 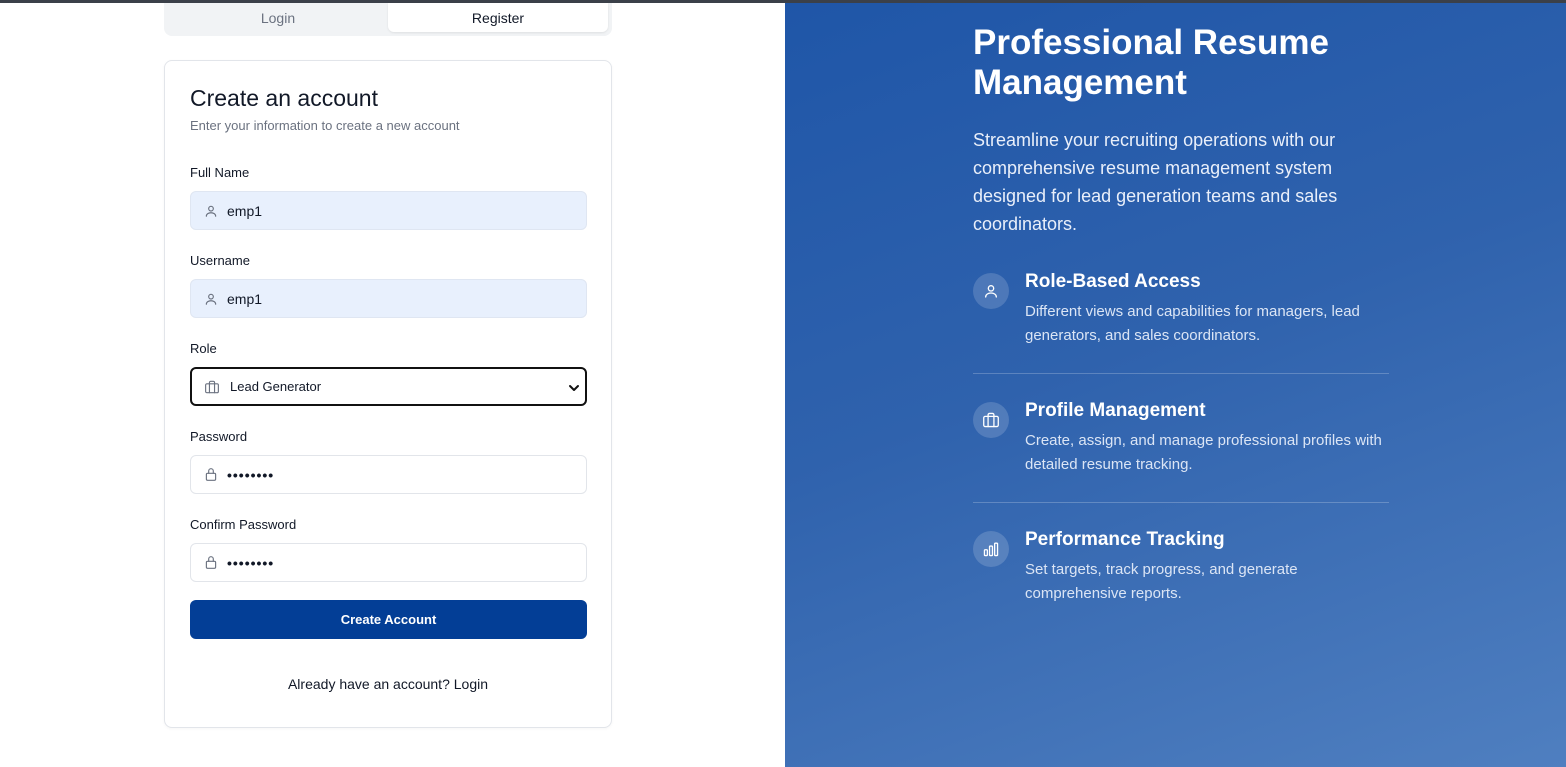 What do you see at coordinates (284, 98) in the screenshot?
I see `card-title: Create an account` at bounding box center [284, 98].